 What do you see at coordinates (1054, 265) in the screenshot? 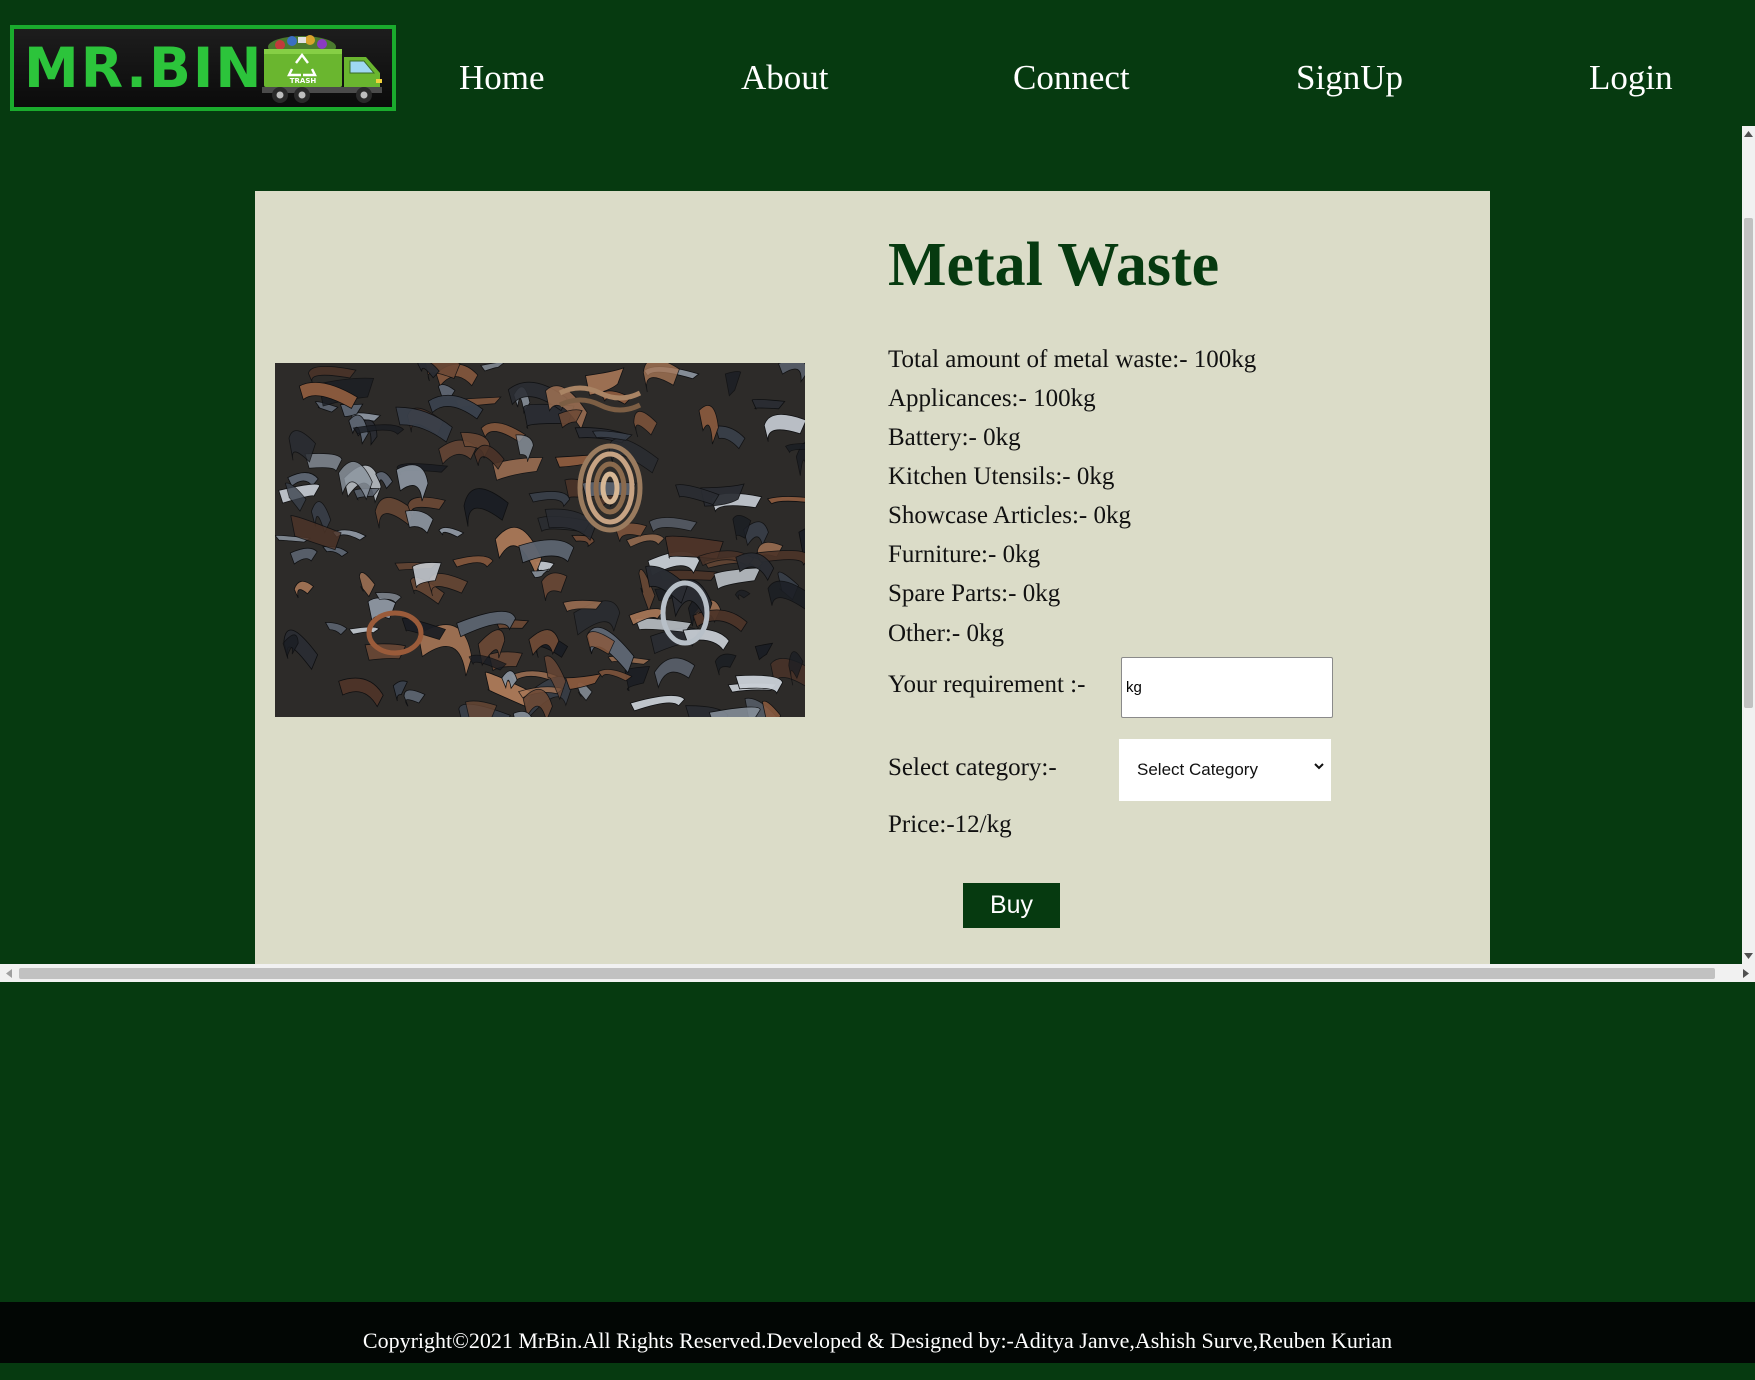
I see `product-title: Metal Waste` at bounding box center [1054, 265].